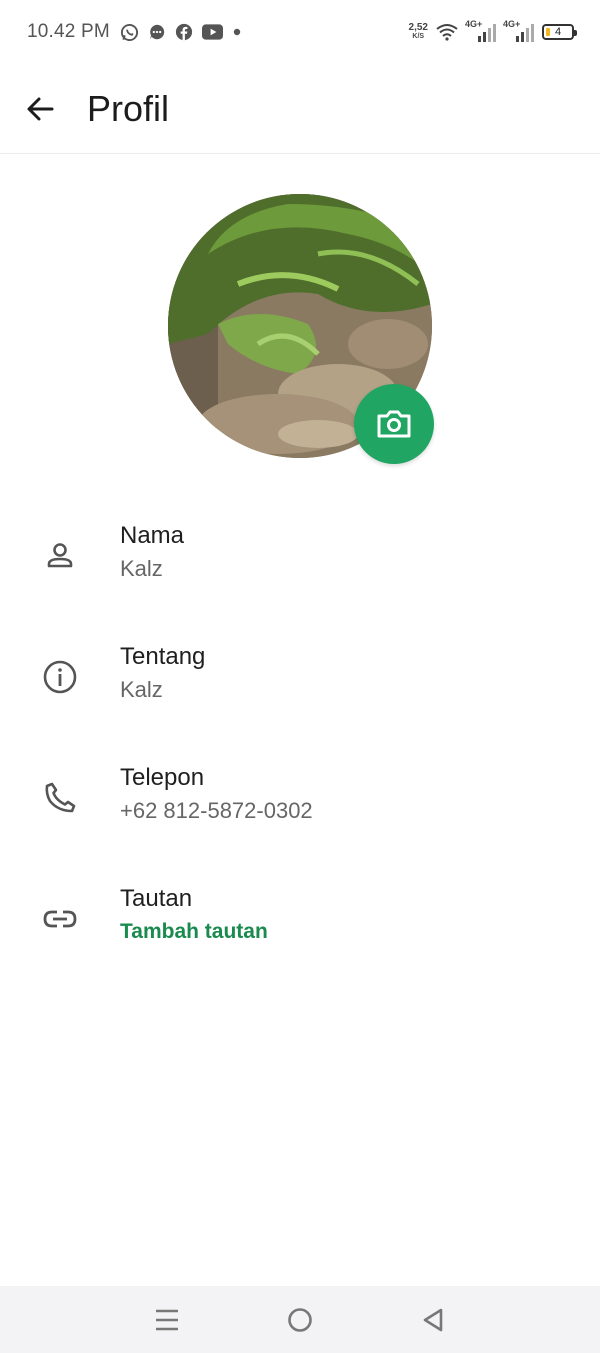  I want to click on signal-1: 4G+, so click(480, 30).